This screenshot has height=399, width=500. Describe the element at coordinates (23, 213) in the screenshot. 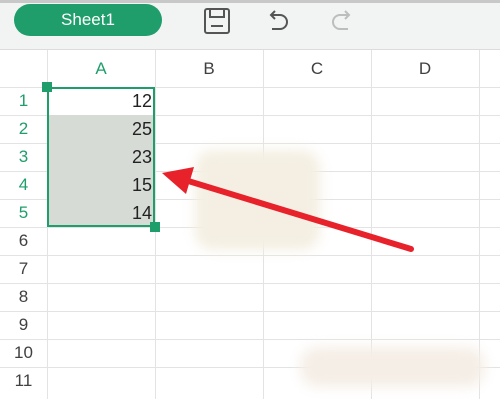

I see `row-header-5: 5` at that location.